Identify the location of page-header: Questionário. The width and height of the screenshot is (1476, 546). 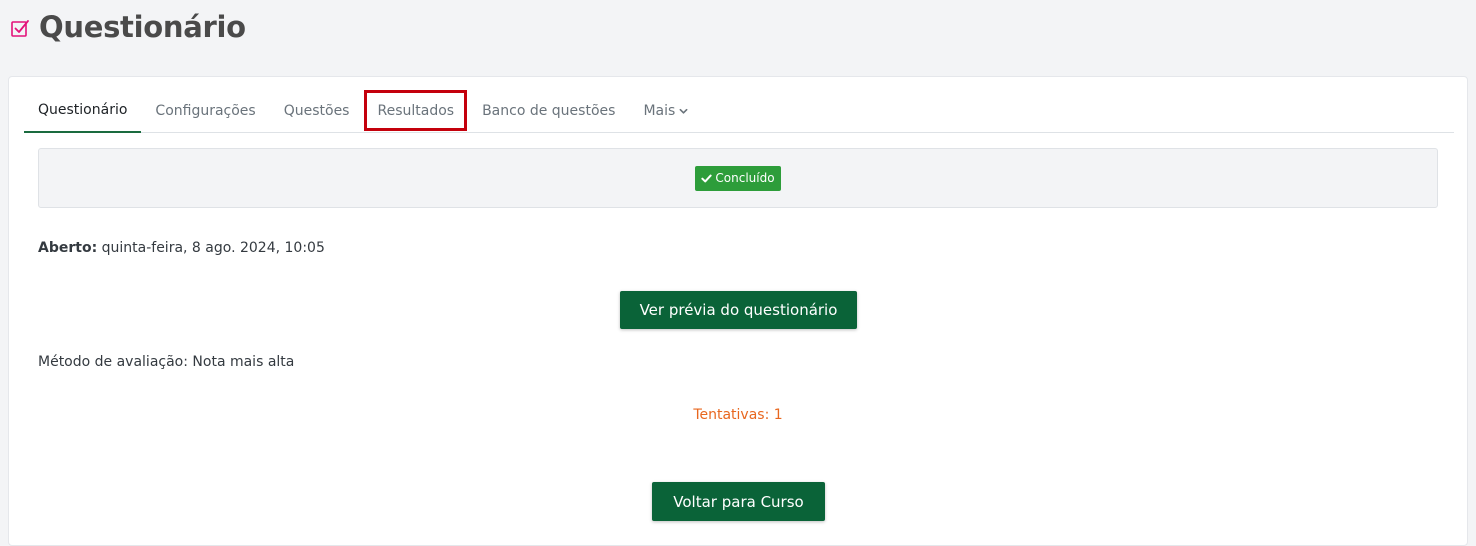
(128, 27).